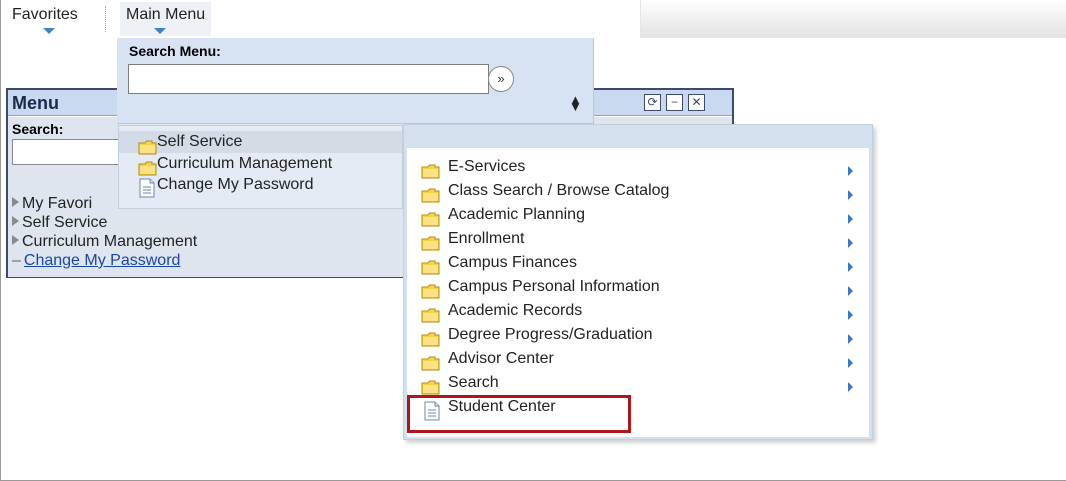 This screenshot has height=481, width=1066. Describe the element at coordinates (57, 203) in the screenshot. I see `tree-item-label: My Favori` at that location.